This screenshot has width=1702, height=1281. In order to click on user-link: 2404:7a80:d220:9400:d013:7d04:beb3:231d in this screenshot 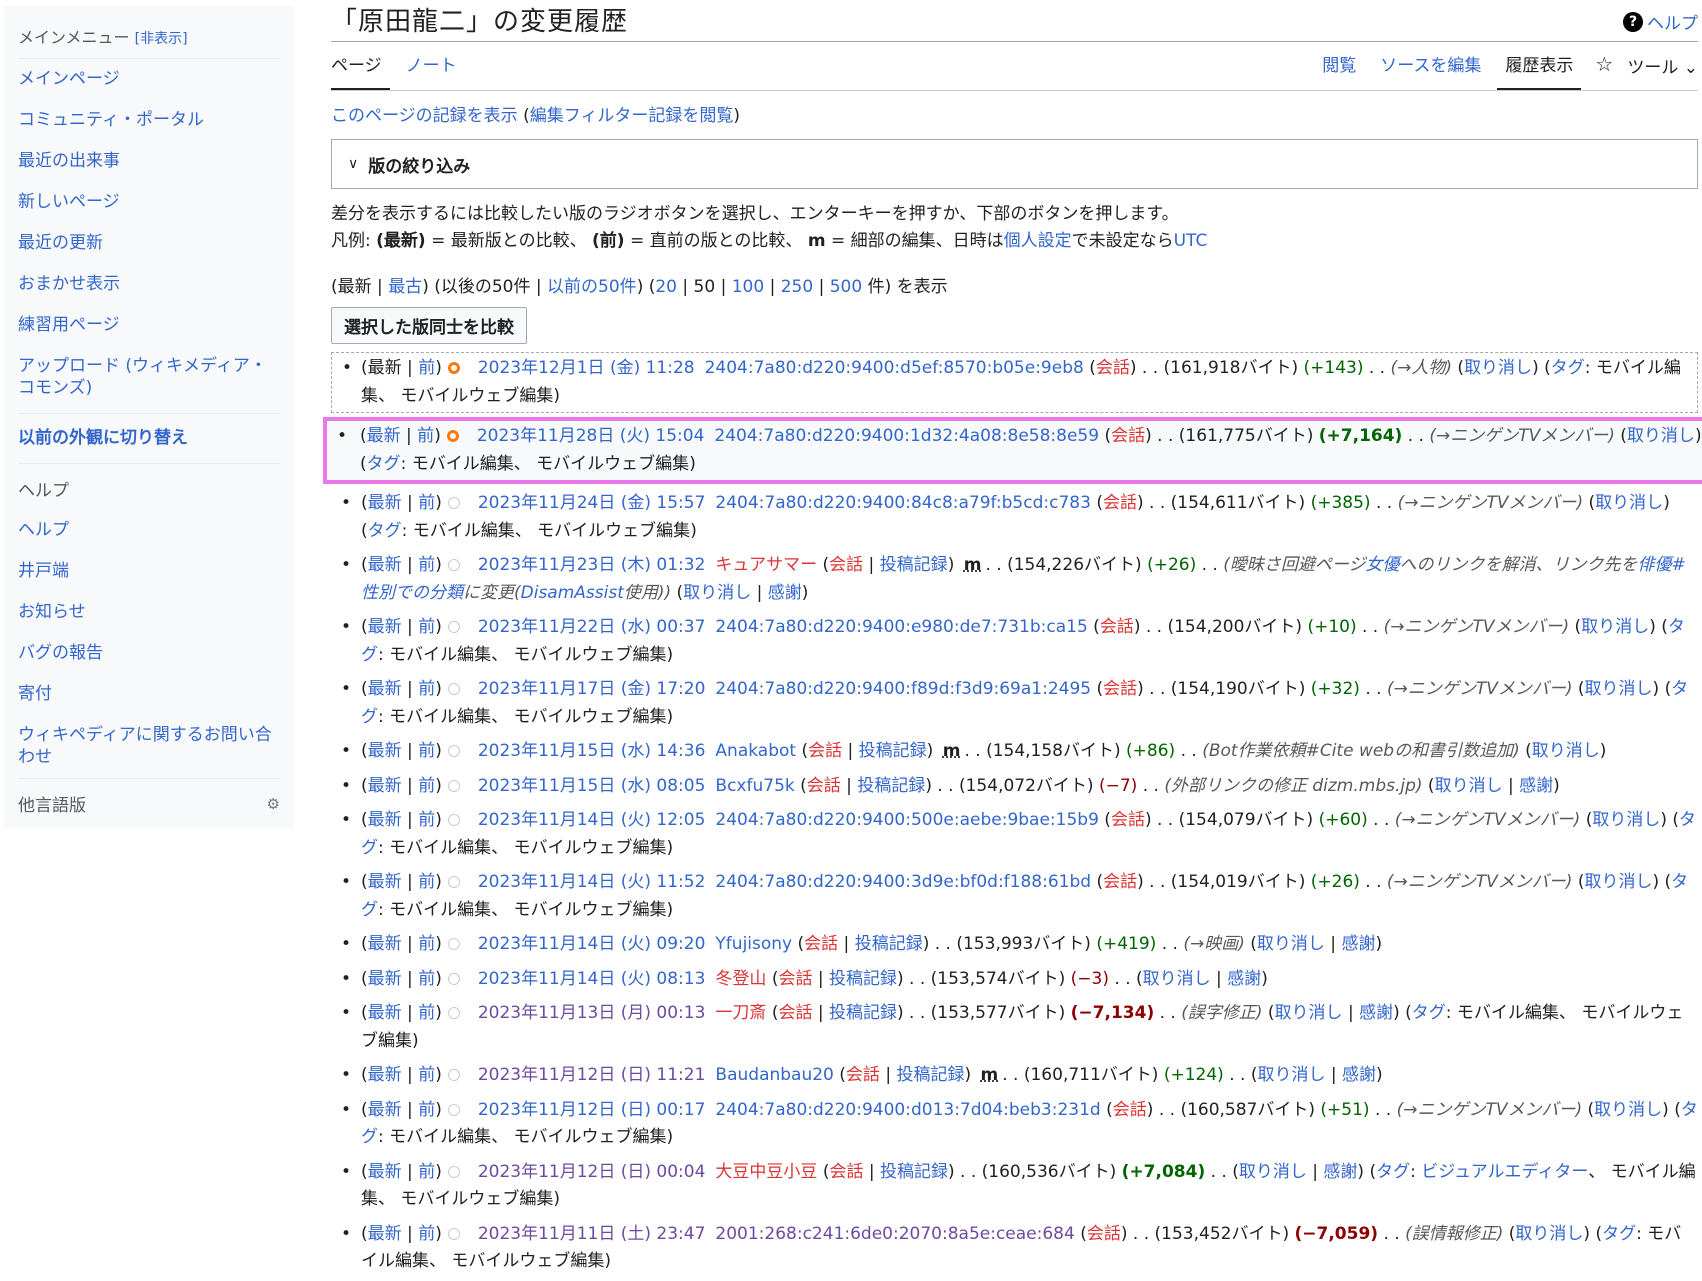, I will do `click(907, 1110)`.